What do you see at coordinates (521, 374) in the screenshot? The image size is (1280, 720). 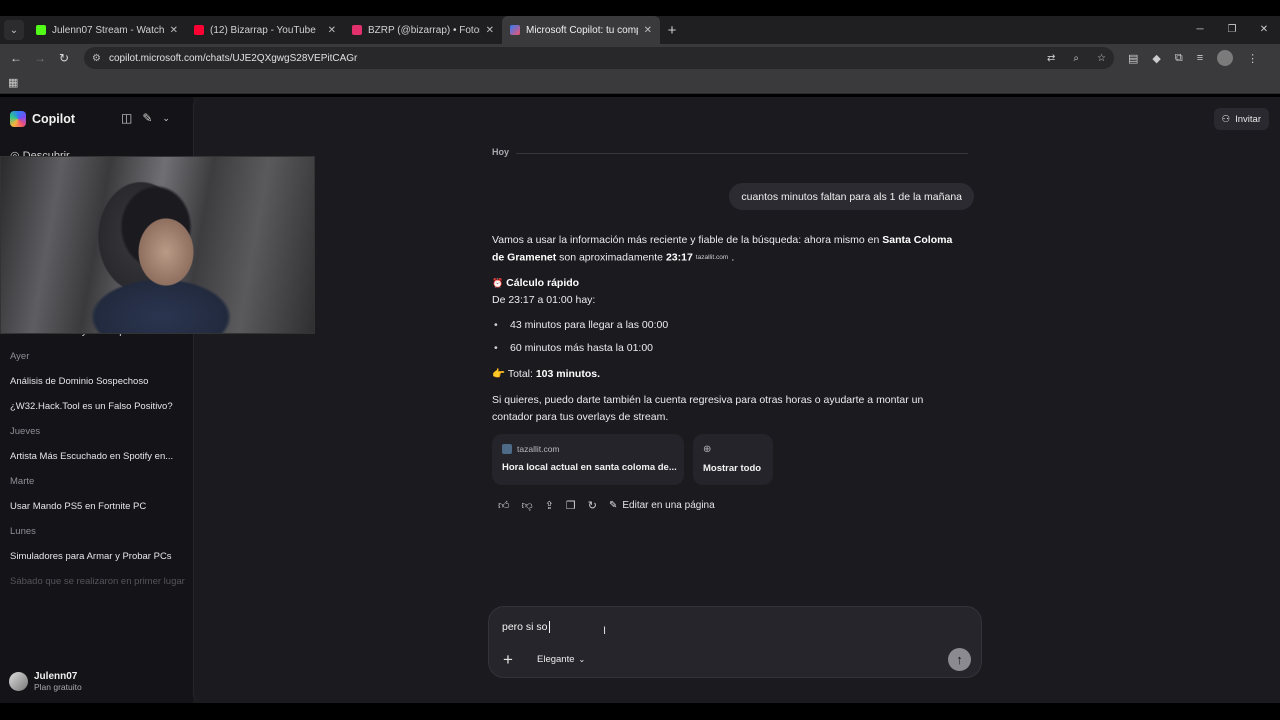 I see `total-label: Total:` at bounding box center [521, 374].